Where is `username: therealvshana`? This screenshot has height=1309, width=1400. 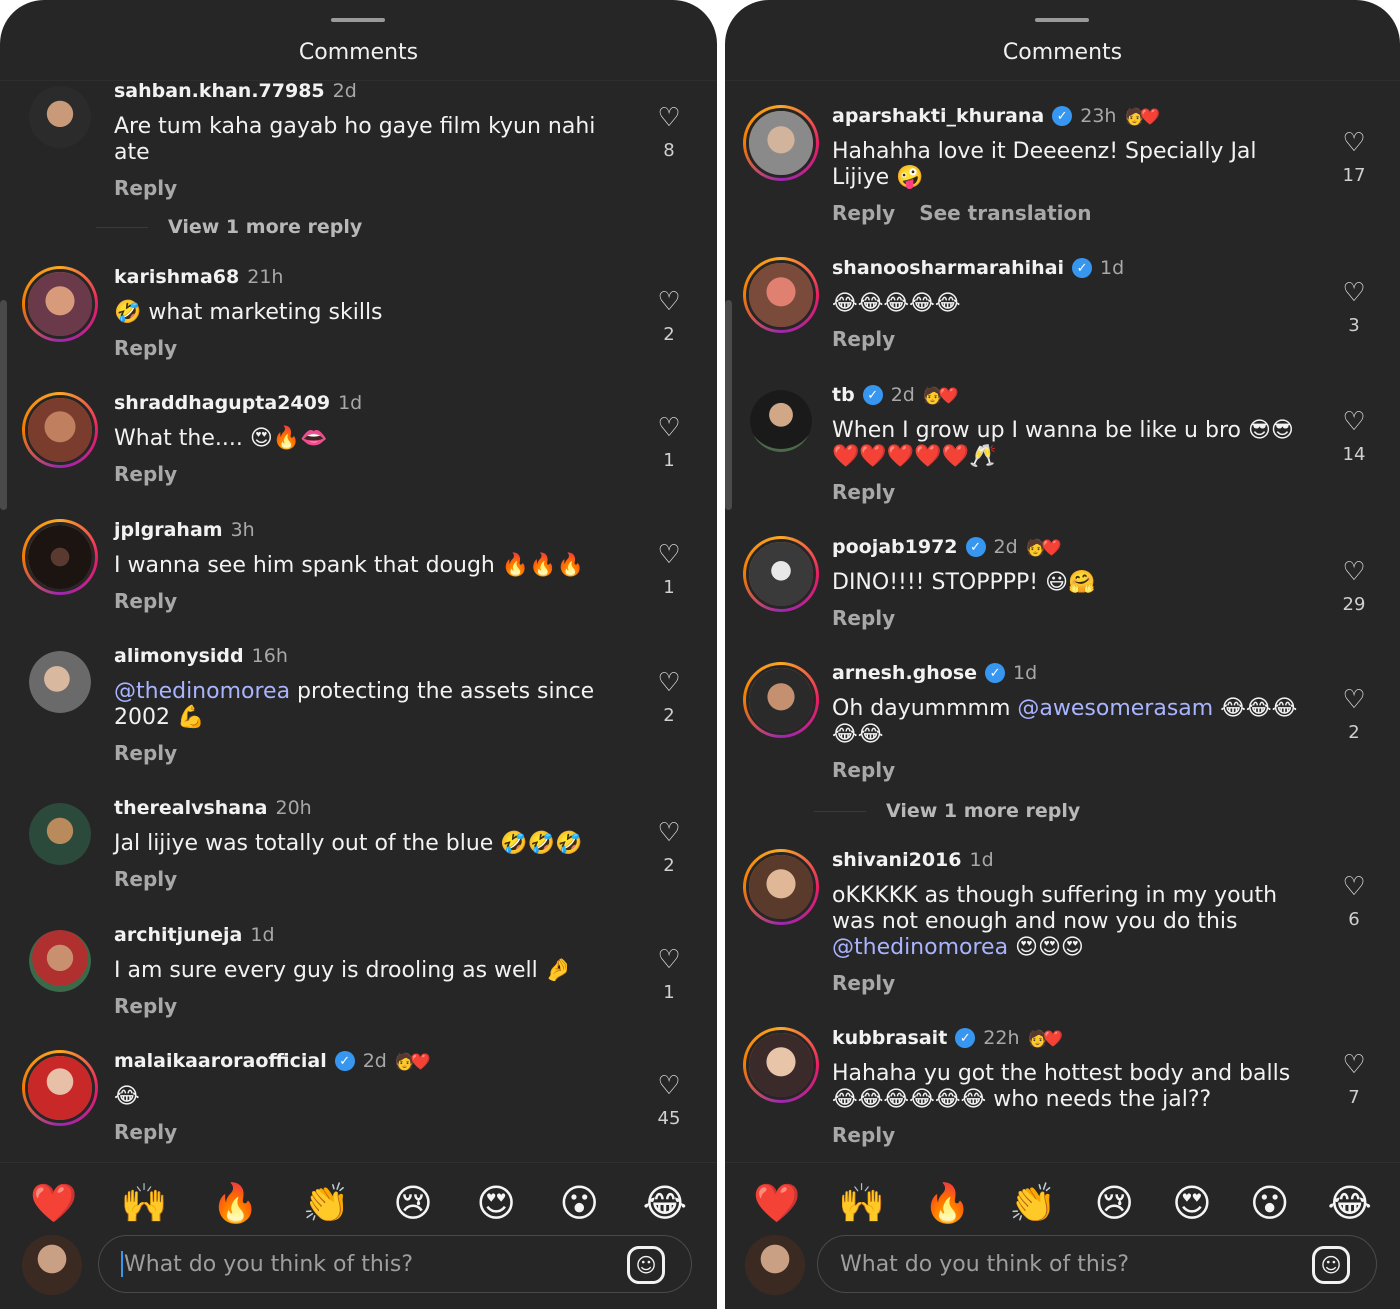 username: therealvshana is located at coordinates (190, 808).